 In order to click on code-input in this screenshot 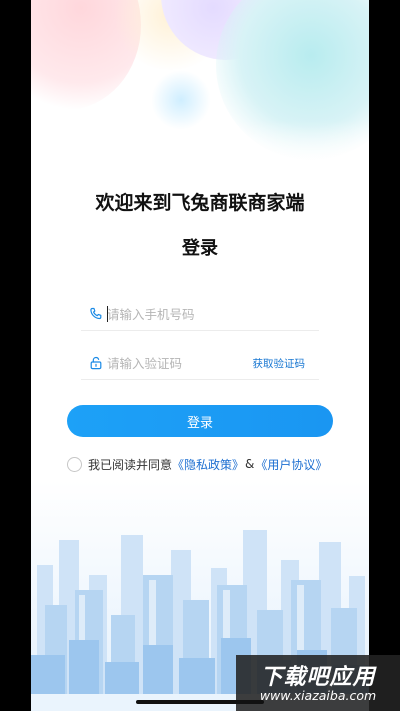, I will do `click(182, 363)`.